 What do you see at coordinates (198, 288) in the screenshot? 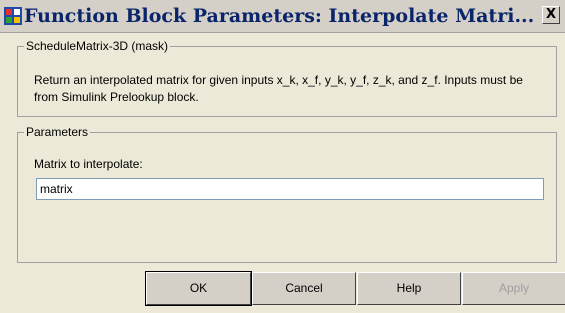
I see `ok-button: OK` at bounding box center [198, 288].